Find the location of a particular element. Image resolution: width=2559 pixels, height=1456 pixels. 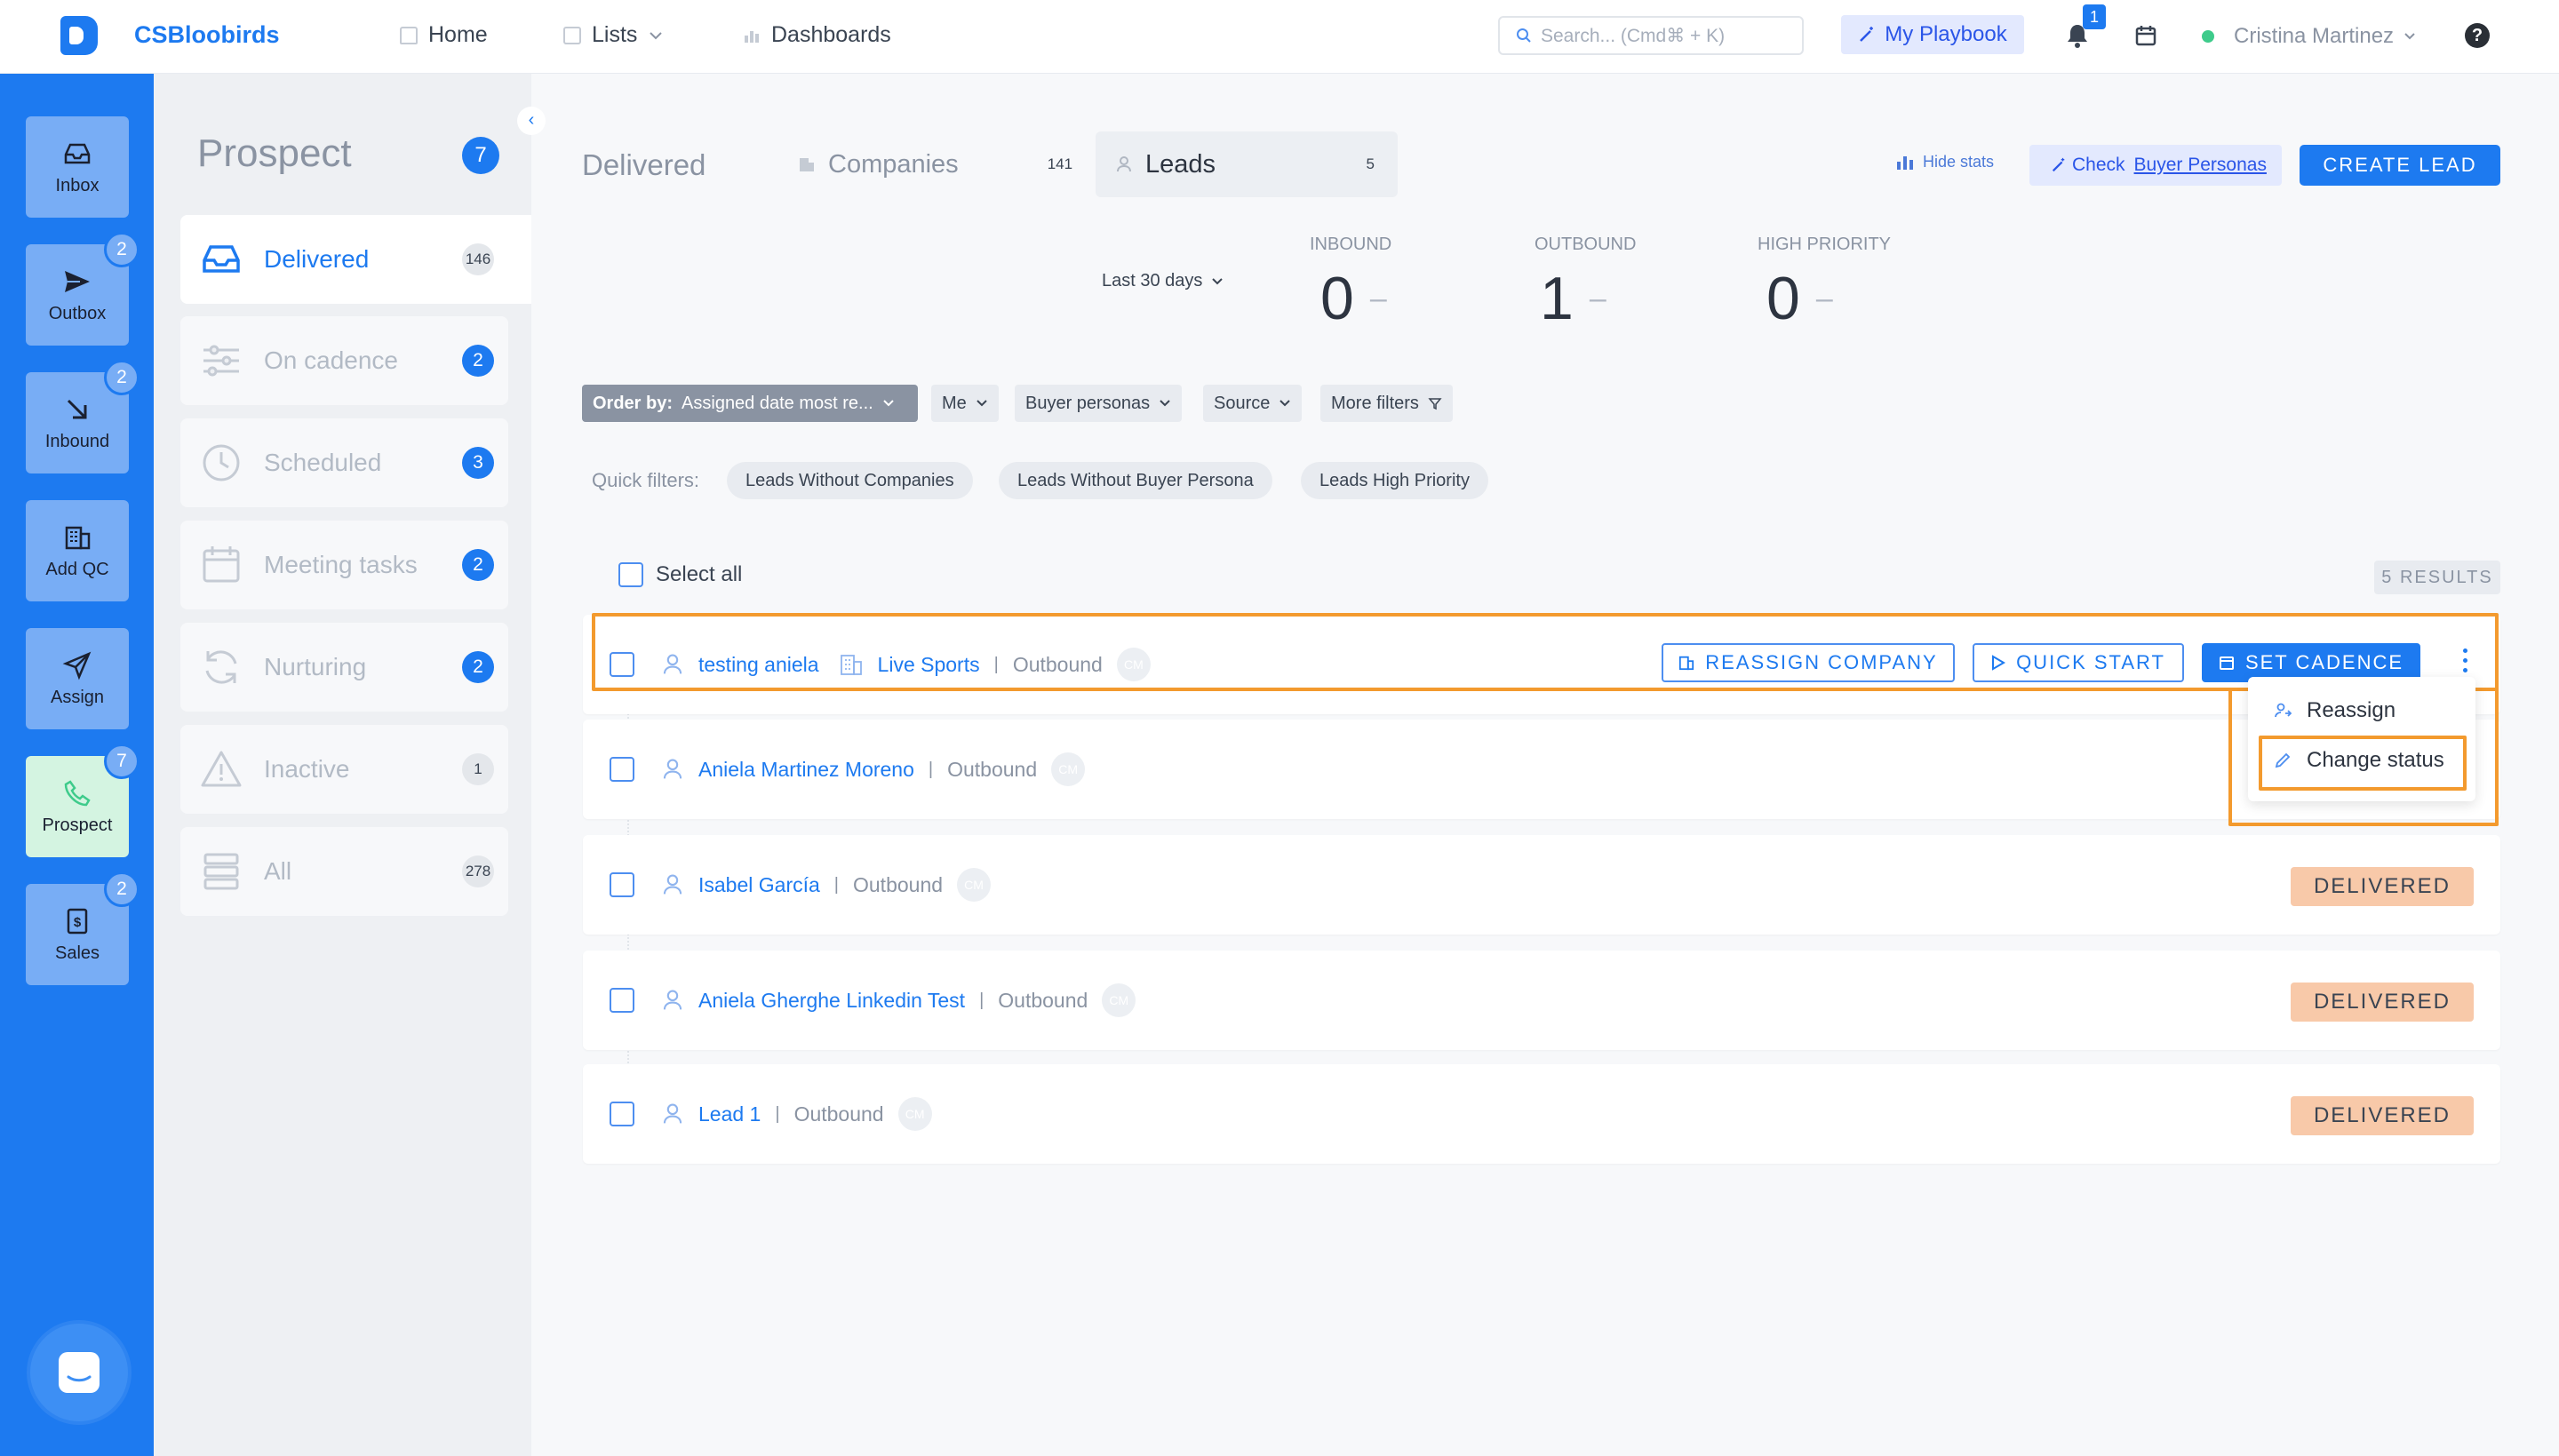

sidebar-badge: 7 is located at coordinates (122, 761).